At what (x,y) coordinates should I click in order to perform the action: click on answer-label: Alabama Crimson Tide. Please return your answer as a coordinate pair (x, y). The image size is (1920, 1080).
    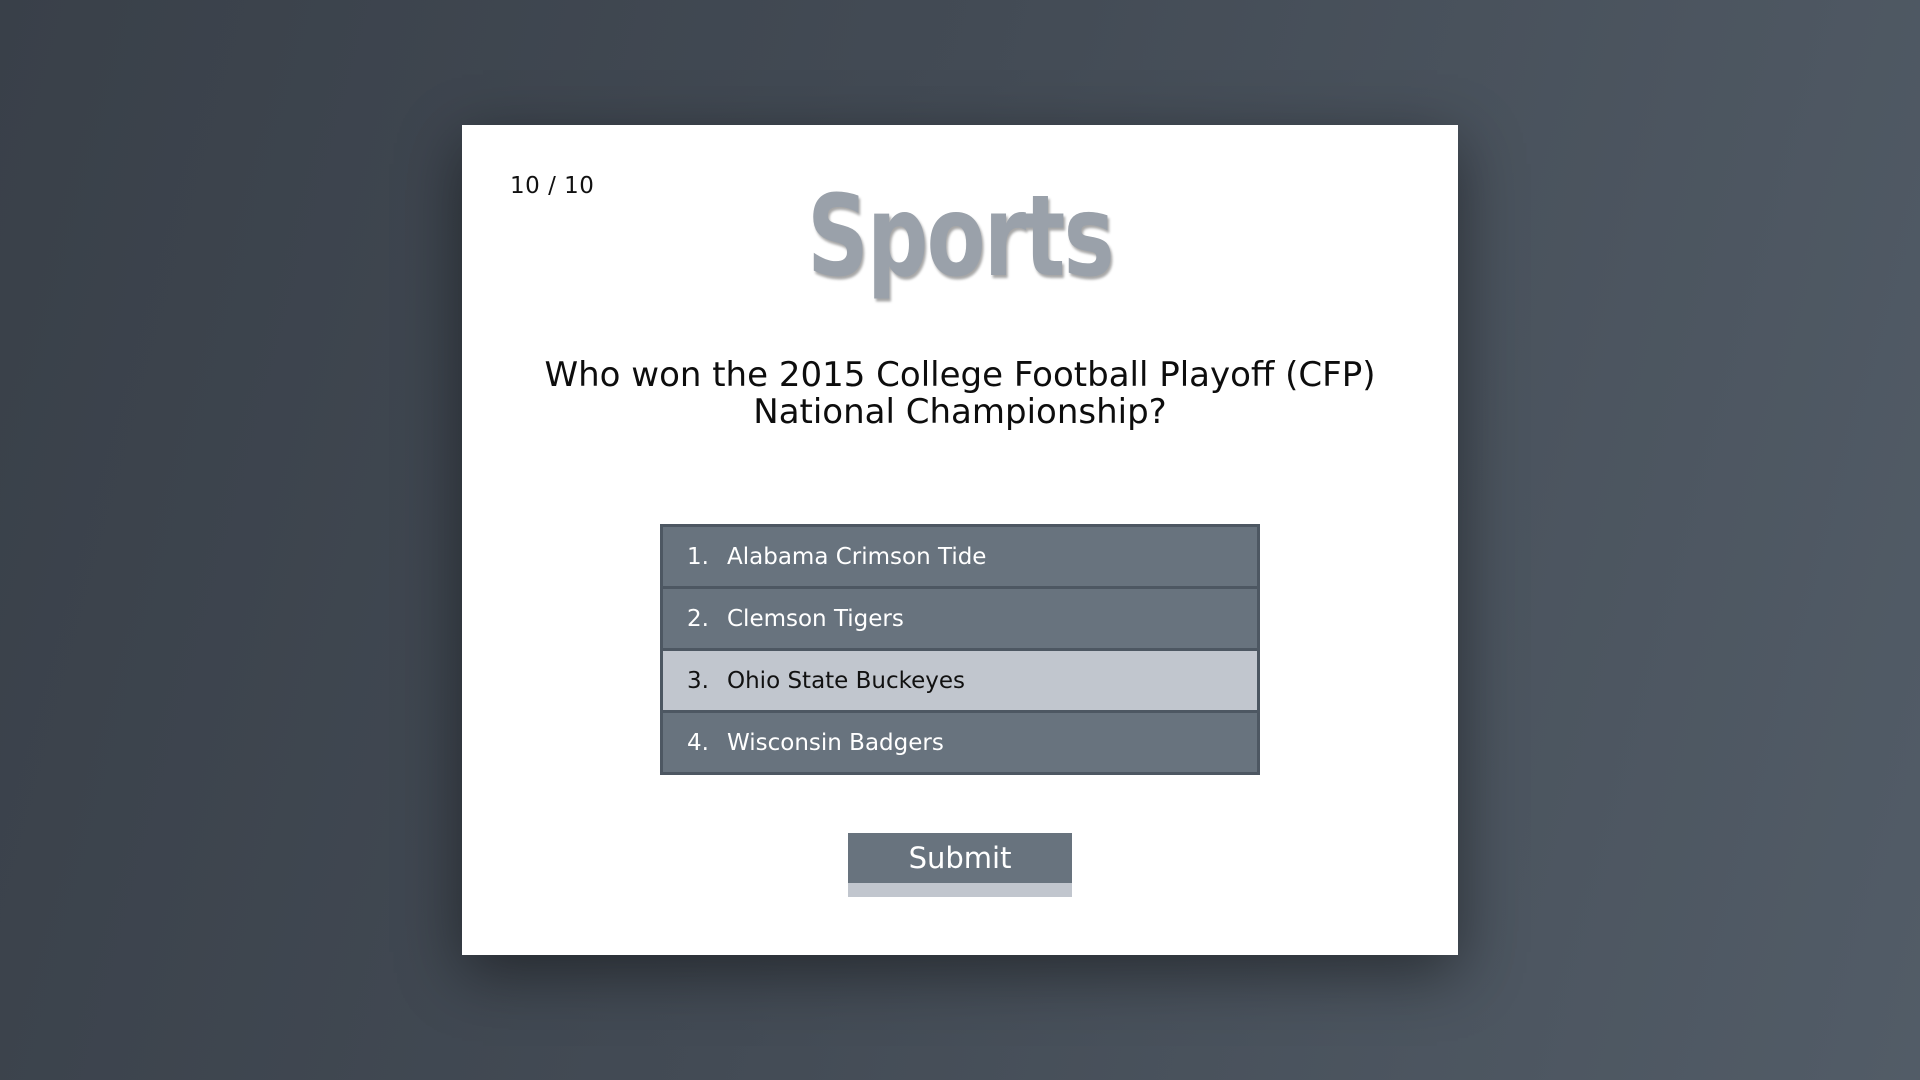
    Looking at the image, I should click on (857, 556).